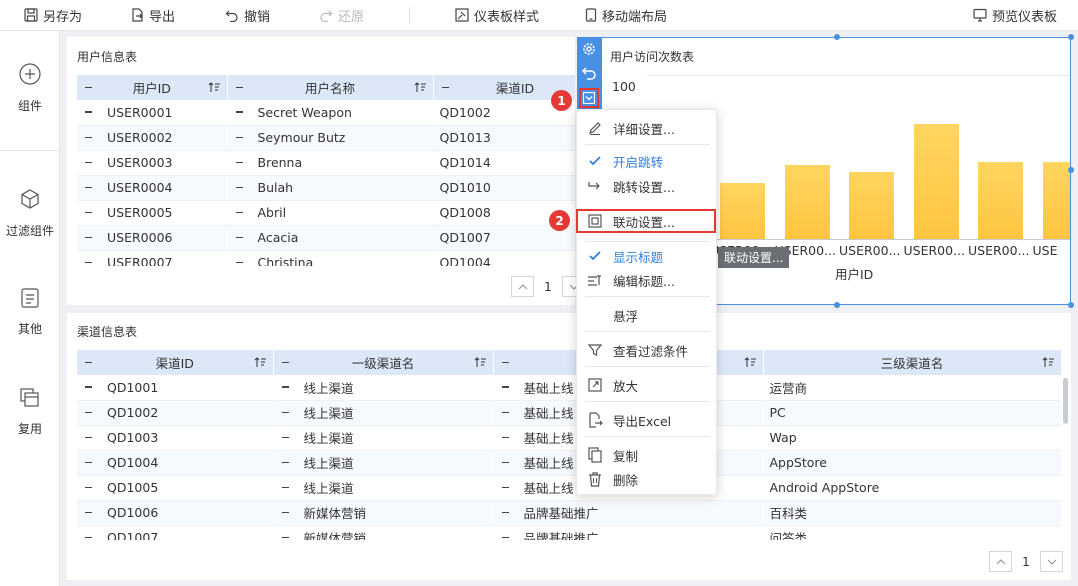 This screenshot has height=586, width=1078. Describe the element at coordinates (569, 488) in the screenshot. I see `table-row: QD1005 线上渠道 基础上线 Android AppStore` at that location.